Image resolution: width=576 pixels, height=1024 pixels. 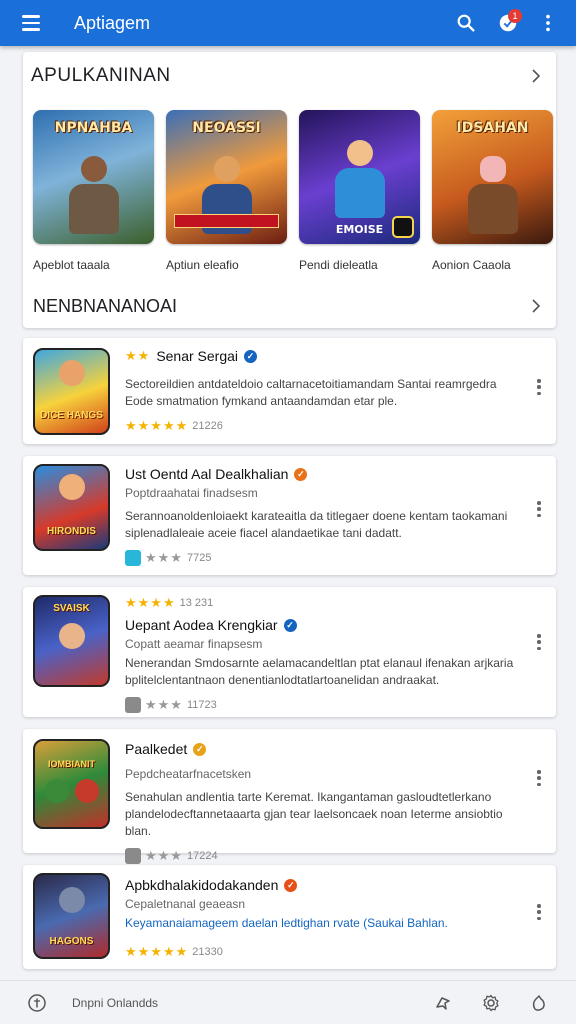 I want to click on featured-tile: NPNAHBA Apeblot taaala, so click(x=93, y=191).